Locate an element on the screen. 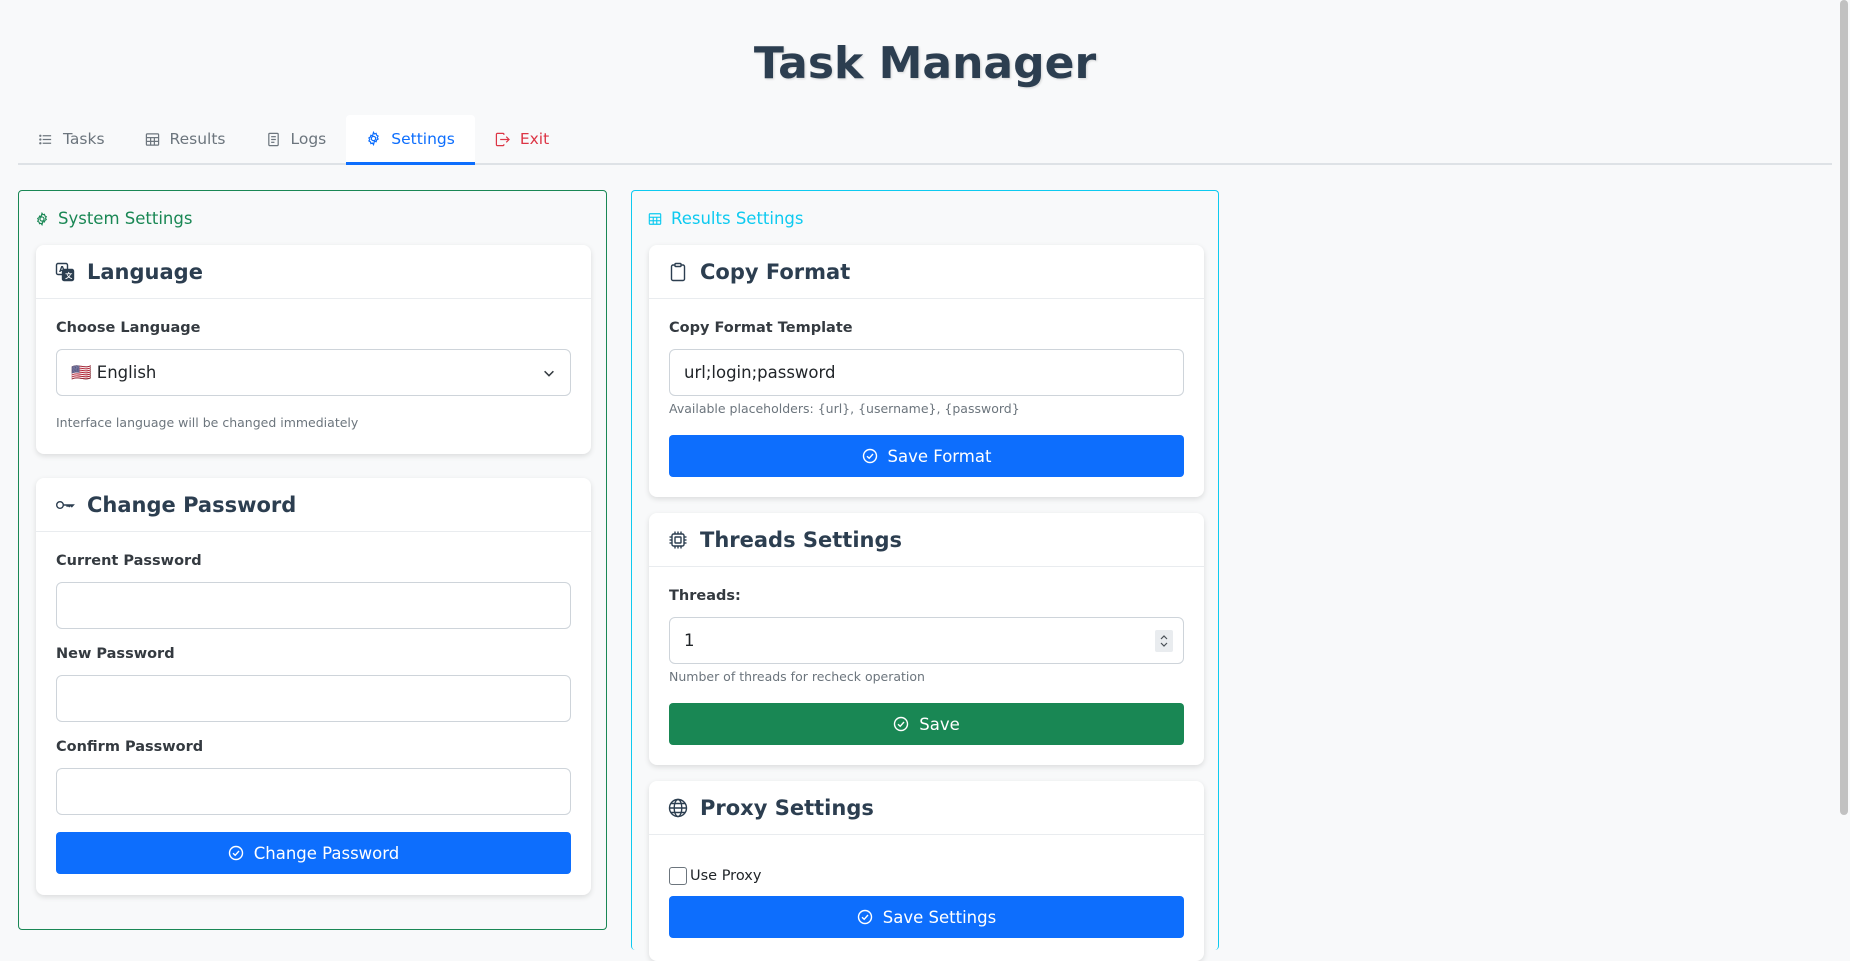 Image resolution: width=1850 pixels, height=961 pixels. stepper-arrows-icon is located at coordinates (1164, 641).